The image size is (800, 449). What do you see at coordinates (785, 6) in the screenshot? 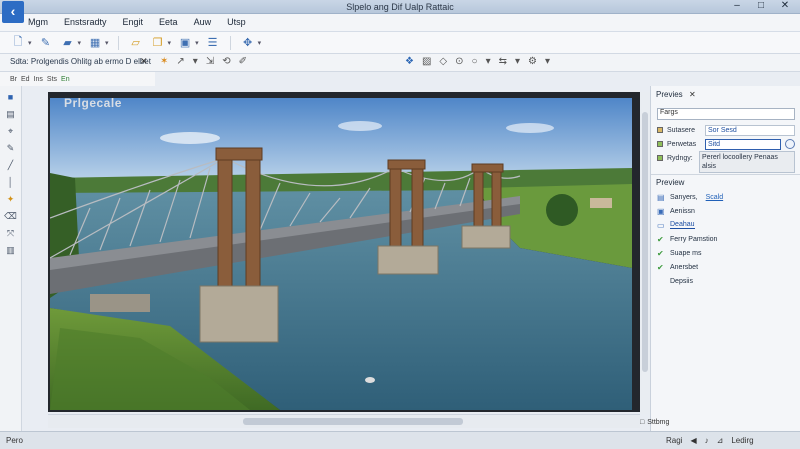
I see `close-button: ✕` at bounding box center [785, 6].